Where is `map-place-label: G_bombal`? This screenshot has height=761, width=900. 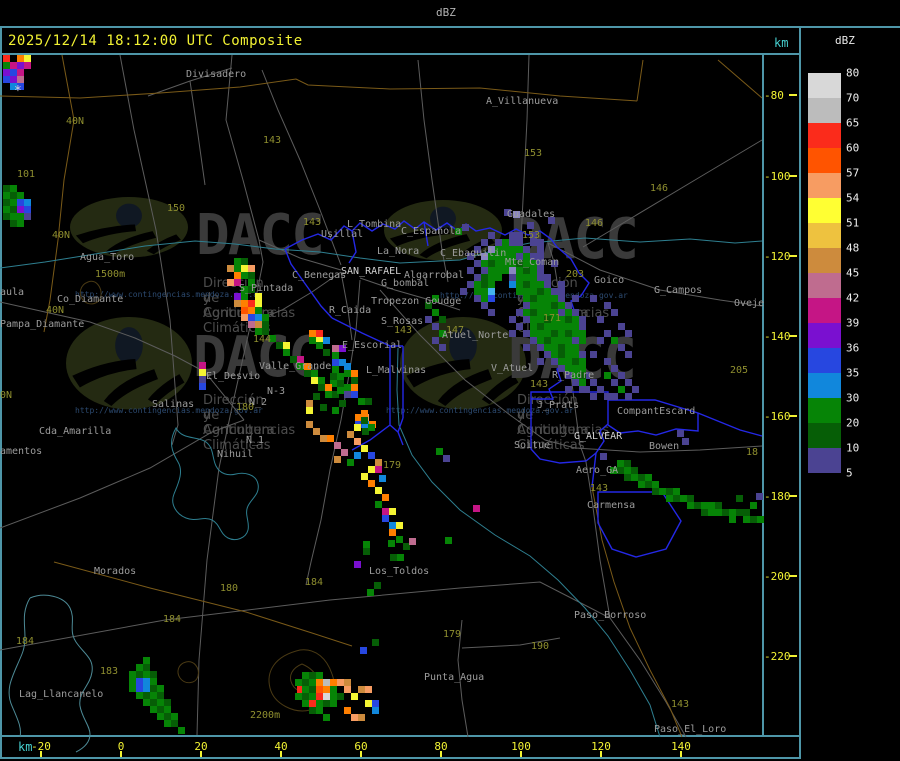 map-place-label: G_bombal is located at coordinates (405, 283).